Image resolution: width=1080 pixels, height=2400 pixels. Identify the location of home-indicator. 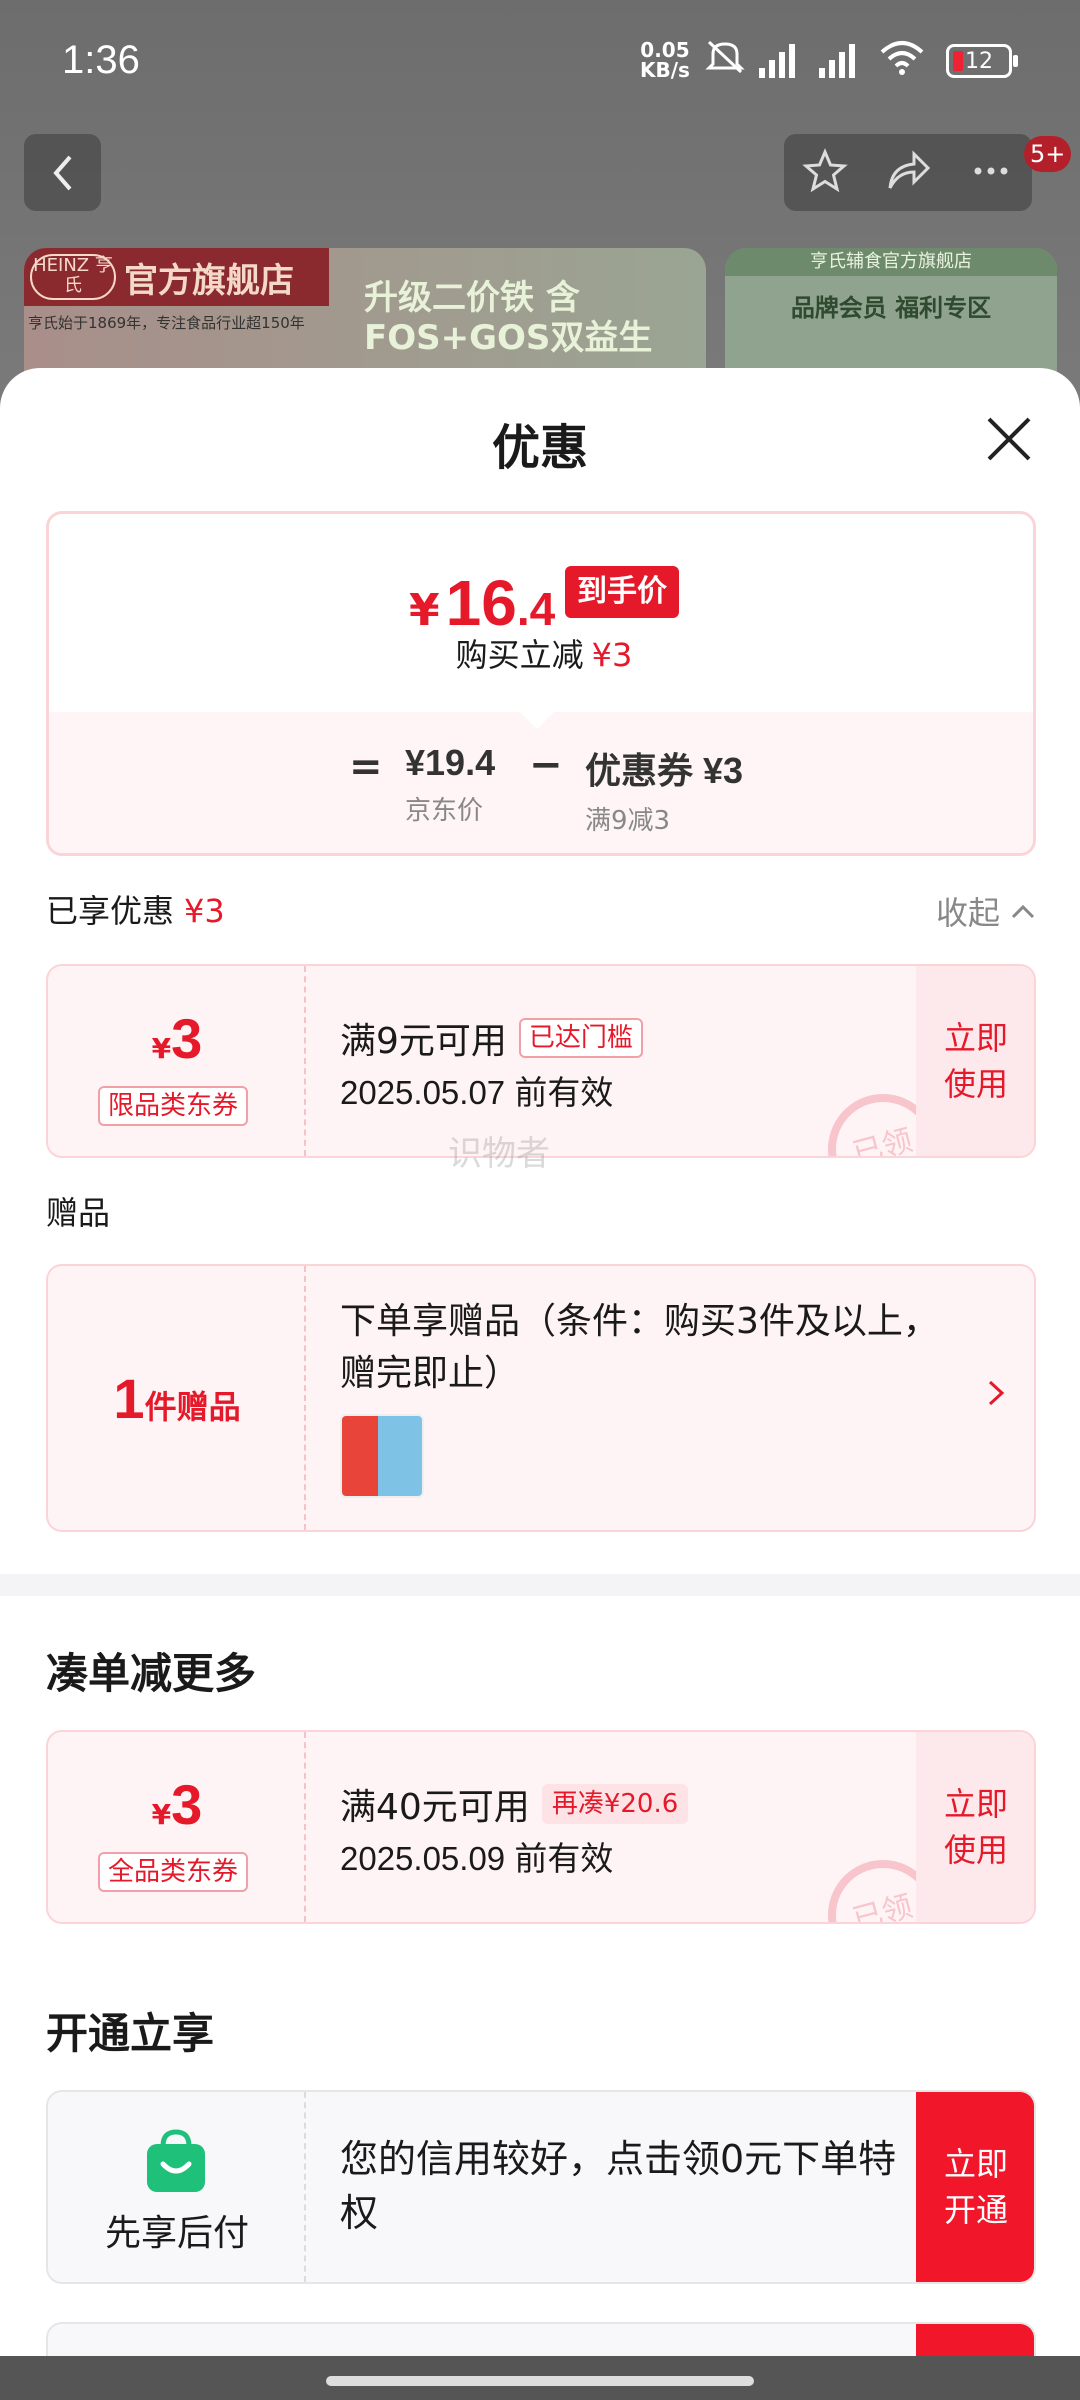
(540, 2381).